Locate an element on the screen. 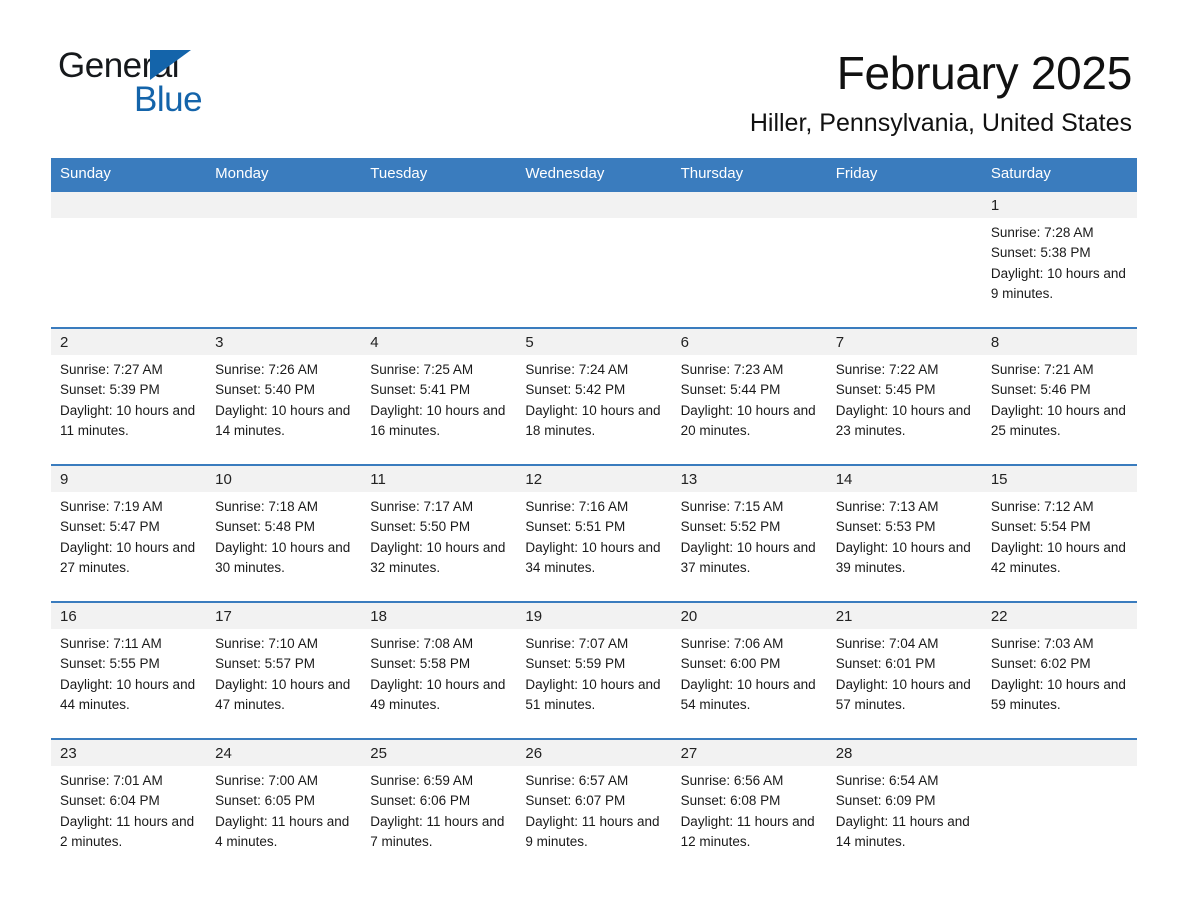 This screenshot has height=918, width=1188. day-number: 6 is located at coordinates (749, 342).